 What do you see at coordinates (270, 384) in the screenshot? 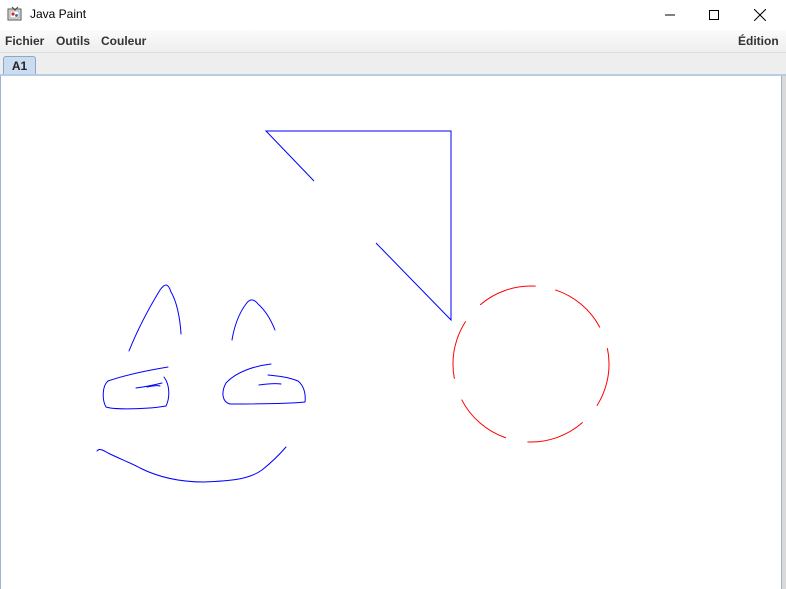
I see `right-eye-pupil-stroke` at bounding box center [270, 384].